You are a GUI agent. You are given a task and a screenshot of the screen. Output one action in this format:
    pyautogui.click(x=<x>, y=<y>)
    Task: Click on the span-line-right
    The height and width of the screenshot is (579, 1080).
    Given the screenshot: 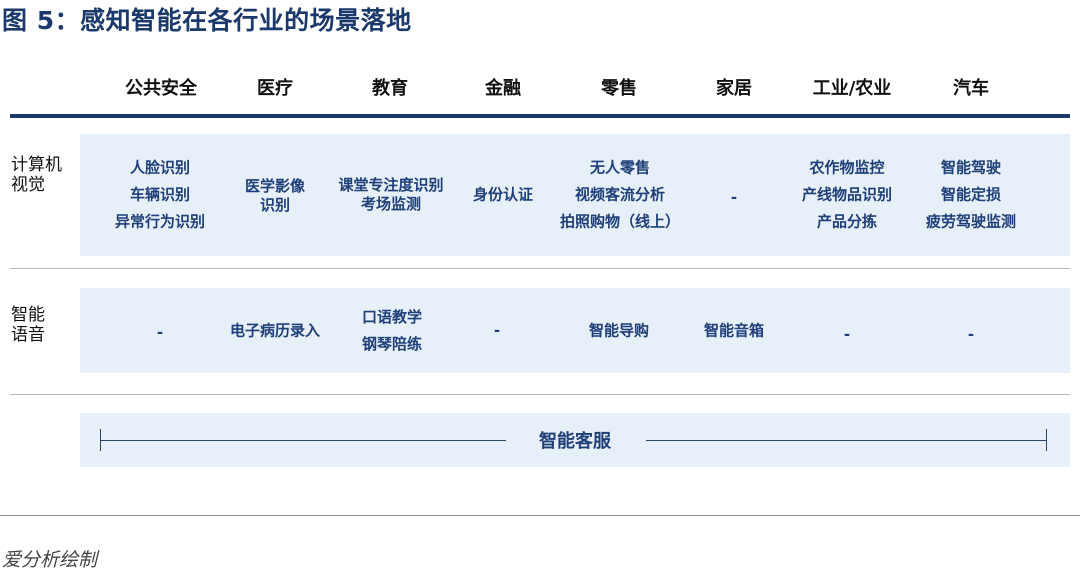 What is the action you would take?
    pyautogui.click(x=846, y=440)
    